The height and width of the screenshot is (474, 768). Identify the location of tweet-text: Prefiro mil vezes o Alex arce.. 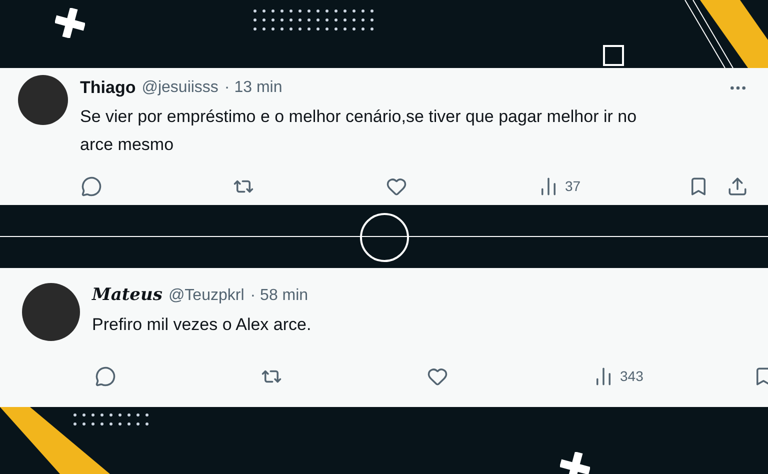
(202, 325).